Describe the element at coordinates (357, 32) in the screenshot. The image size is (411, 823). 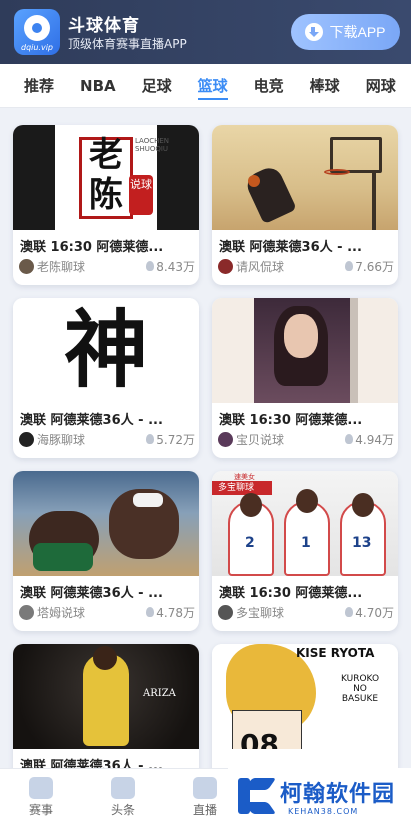
I see `download-label: 下载APP` at that location.